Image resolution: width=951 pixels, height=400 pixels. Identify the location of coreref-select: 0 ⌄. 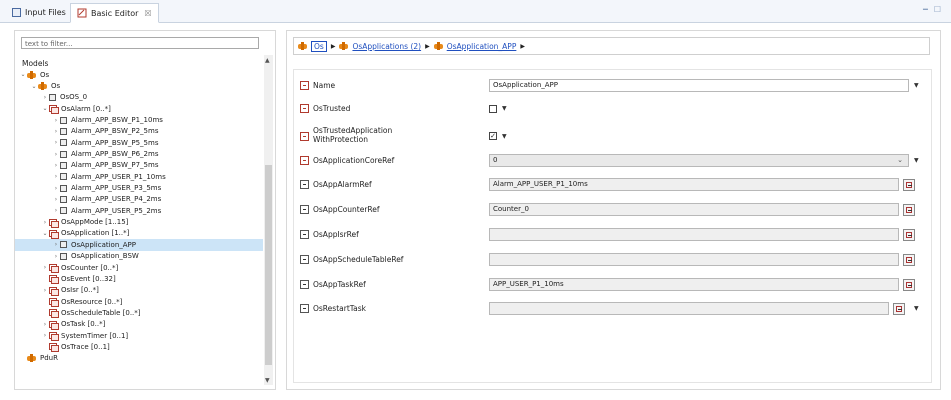
(699, 160).